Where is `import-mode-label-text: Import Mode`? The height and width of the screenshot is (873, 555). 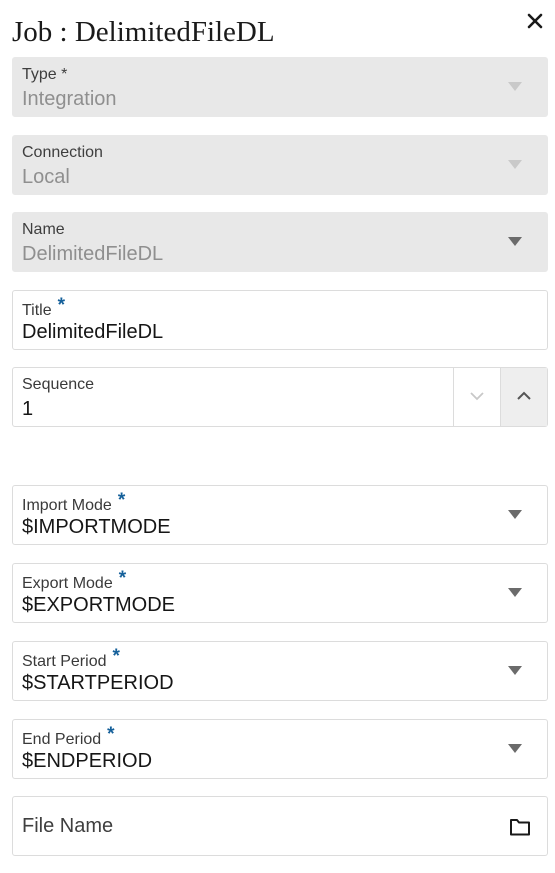 import-mode-label-text: Import Mode is located at coordinates (67, 505).